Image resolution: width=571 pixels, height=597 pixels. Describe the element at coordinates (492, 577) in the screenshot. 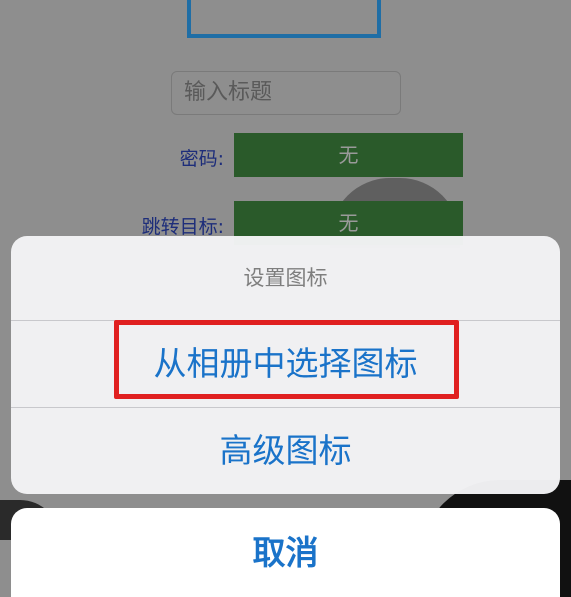

I see `watermark-url: jingyan.baidu.com` at that location.